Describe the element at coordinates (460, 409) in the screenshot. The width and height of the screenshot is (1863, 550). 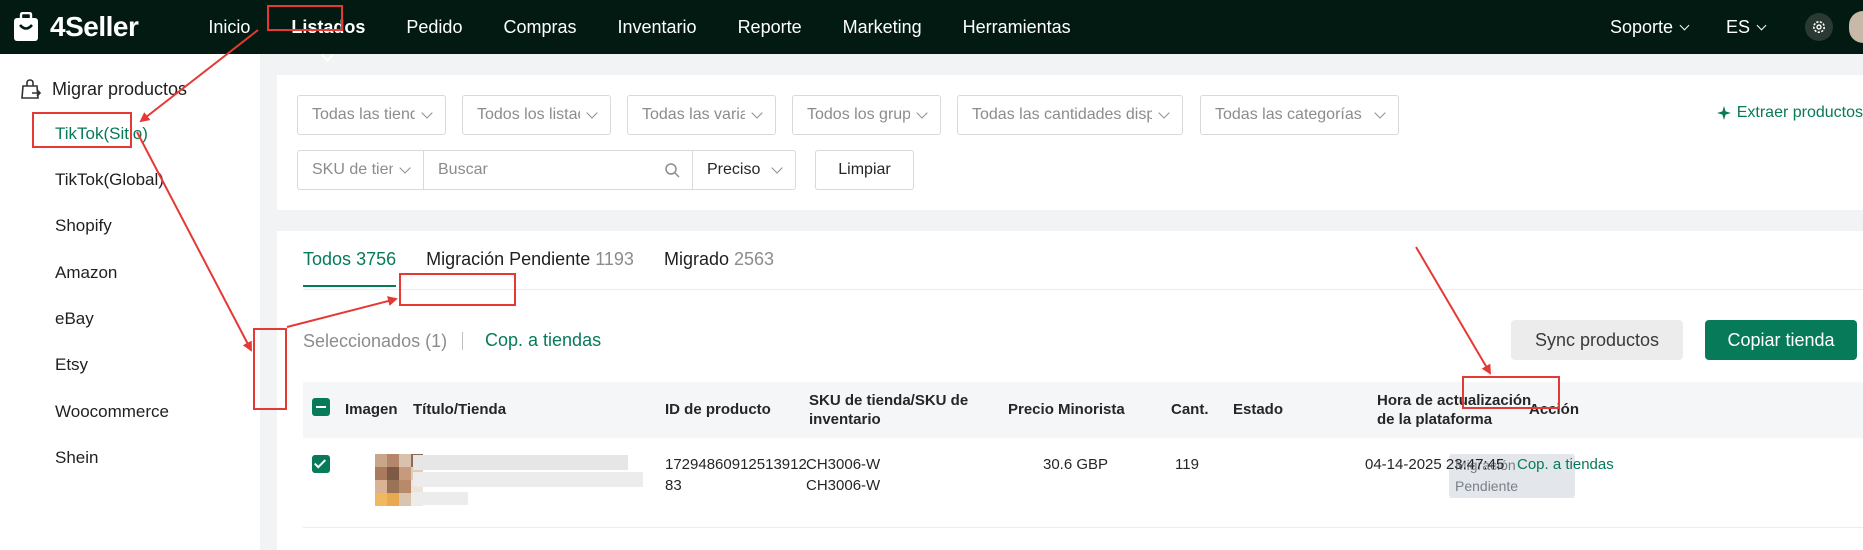
I see `col-header-title: Título/Tienda` at that location.